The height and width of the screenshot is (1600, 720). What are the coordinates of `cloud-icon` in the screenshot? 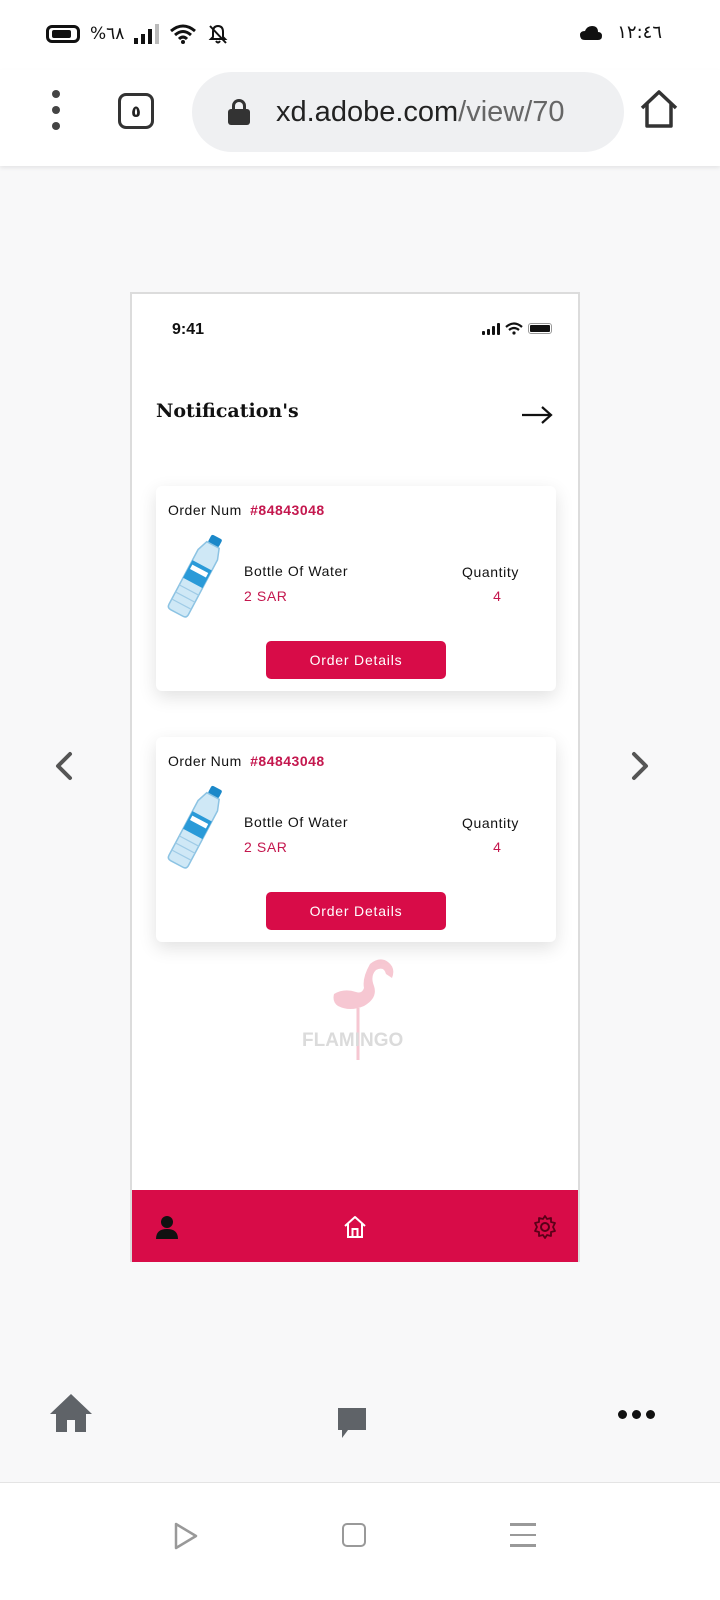 It's located at (591, 32).